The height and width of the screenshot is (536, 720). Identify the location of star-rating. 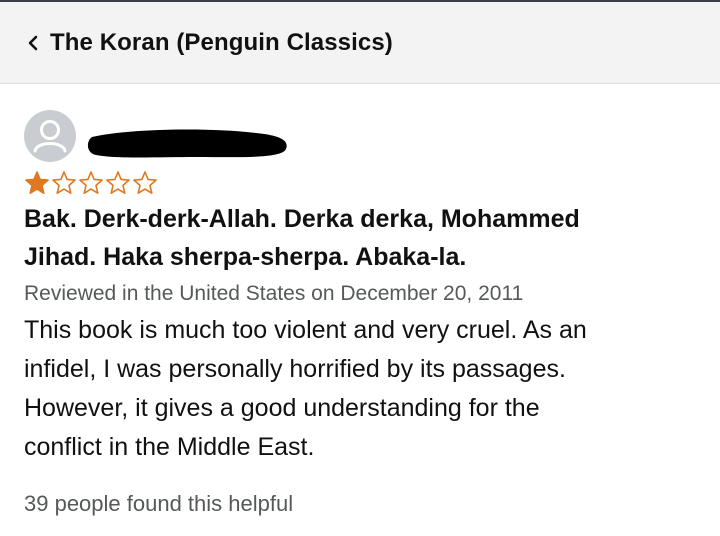
(360, 183).